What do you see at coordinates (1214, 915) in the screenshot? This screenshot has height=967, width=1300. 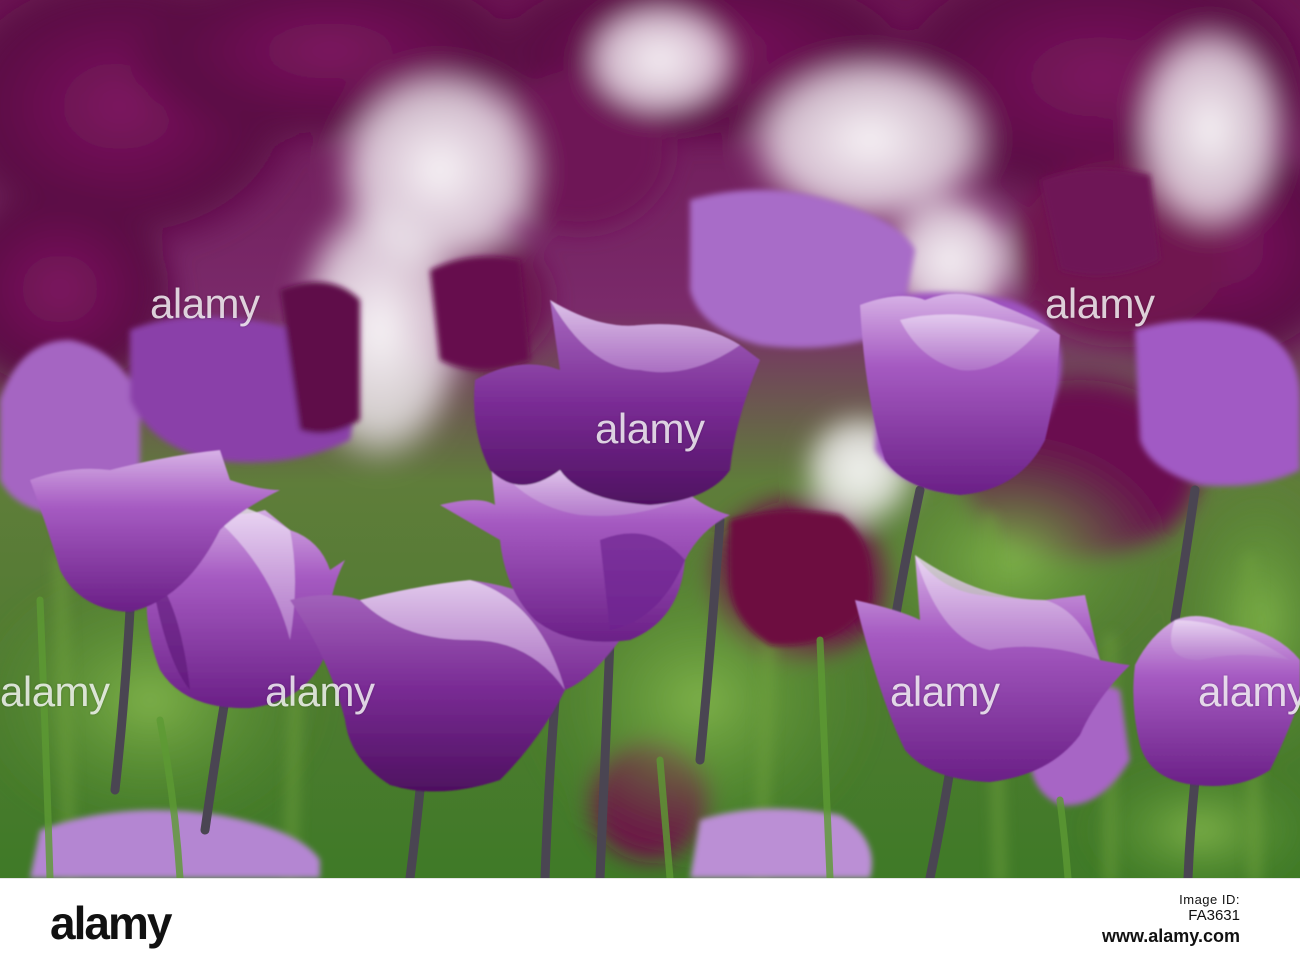 I see `image-id-value: FA3631` at bounding box center [1214, 915].